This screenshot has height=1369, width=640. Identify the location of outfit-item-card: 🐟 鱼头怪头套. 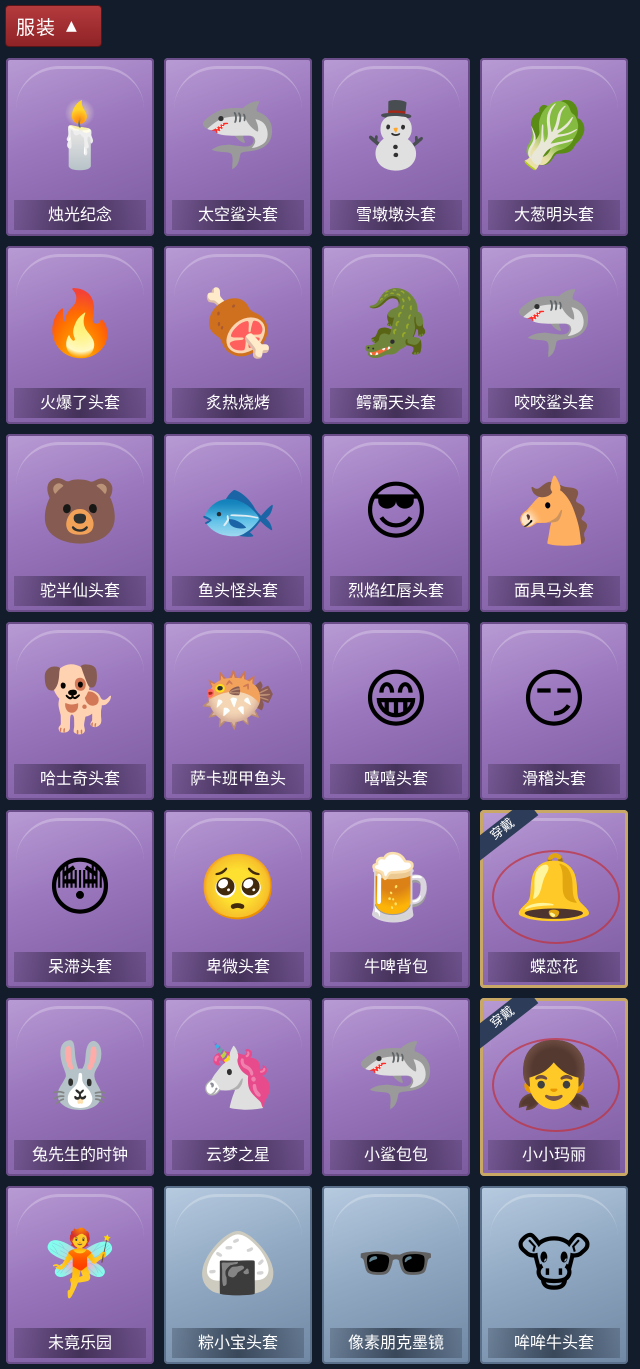
(238, 523).